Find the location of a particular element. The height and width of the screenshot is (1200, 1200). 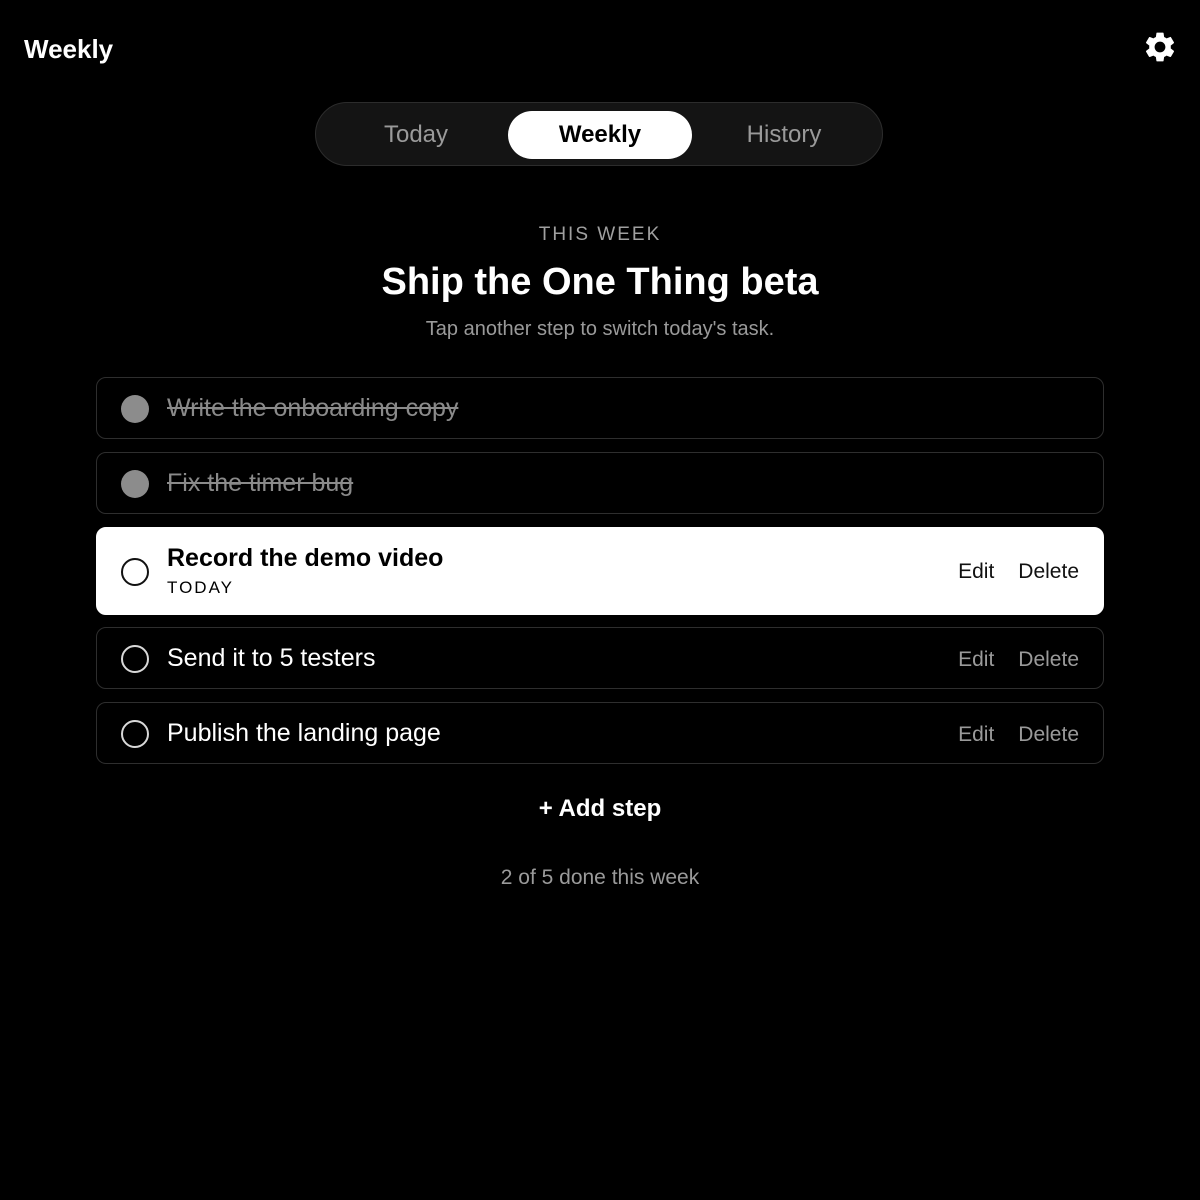

step-item: Send it to 5 testers Edit Delete is located at coordinates (600, 658).